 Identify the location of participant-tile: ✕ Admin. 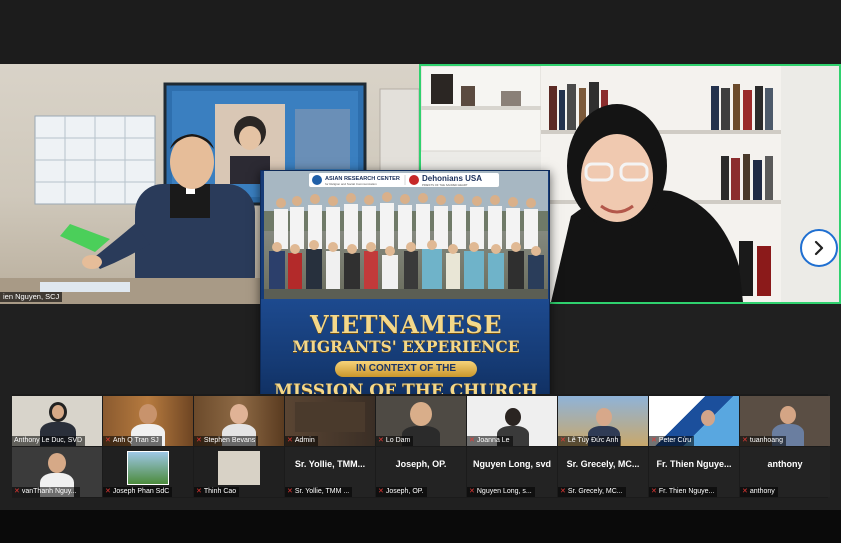
(330, 421).